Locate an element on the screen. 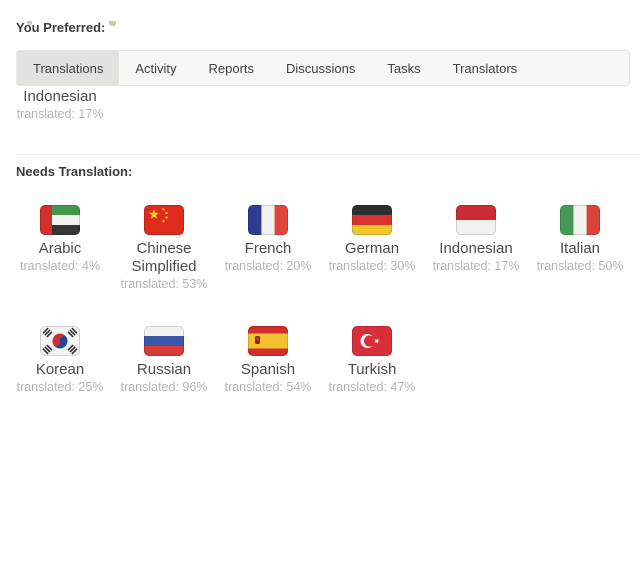 The width and height of the screenshot is (640, 584). tab-translations: Translations is located at coordinates (68, 68).